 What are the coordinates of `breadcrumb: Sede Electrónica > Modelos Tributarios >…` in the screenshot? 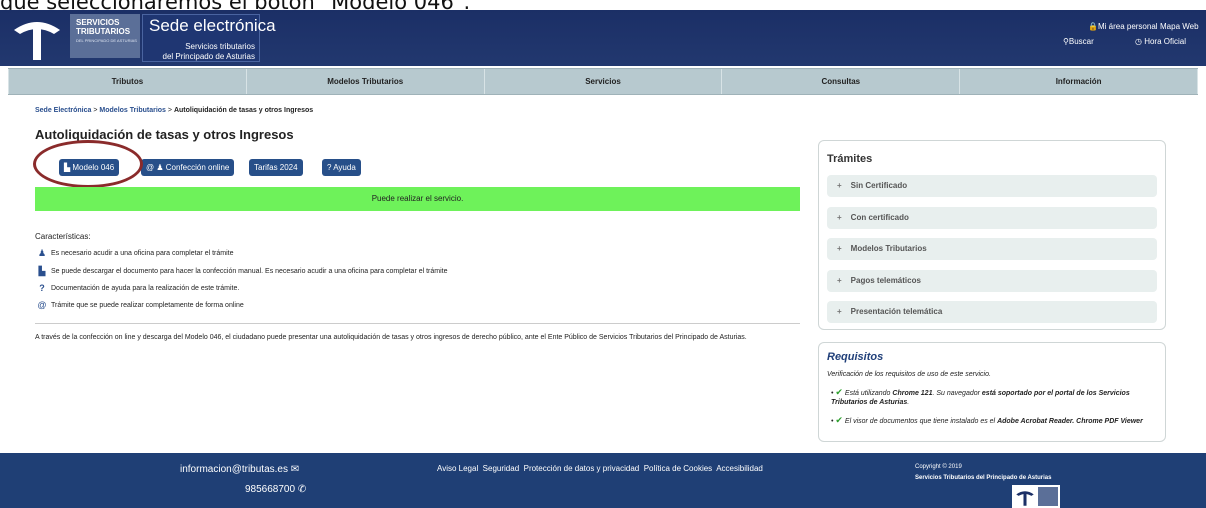 It's located at (174, 110).